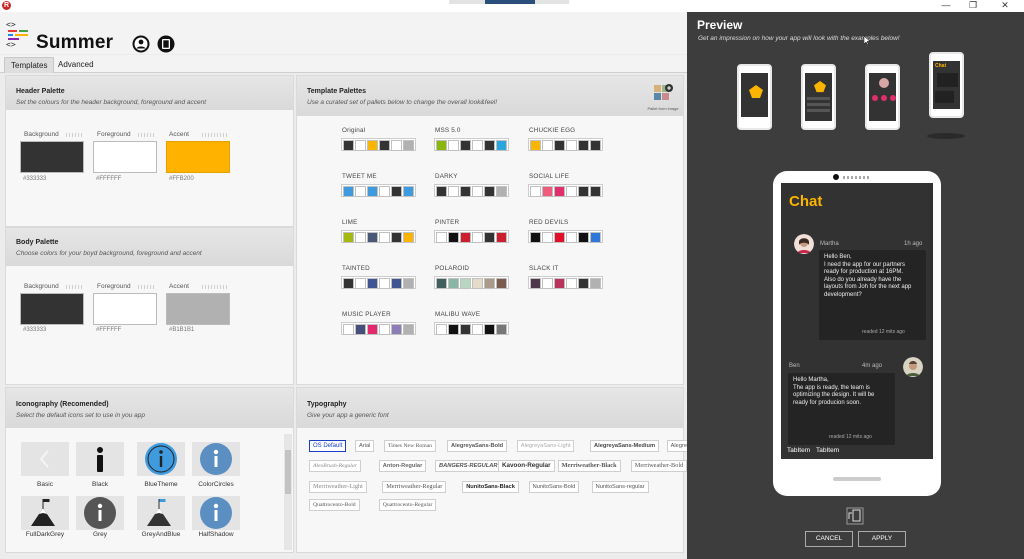  I want to click on home-bar, so click(857, 479).